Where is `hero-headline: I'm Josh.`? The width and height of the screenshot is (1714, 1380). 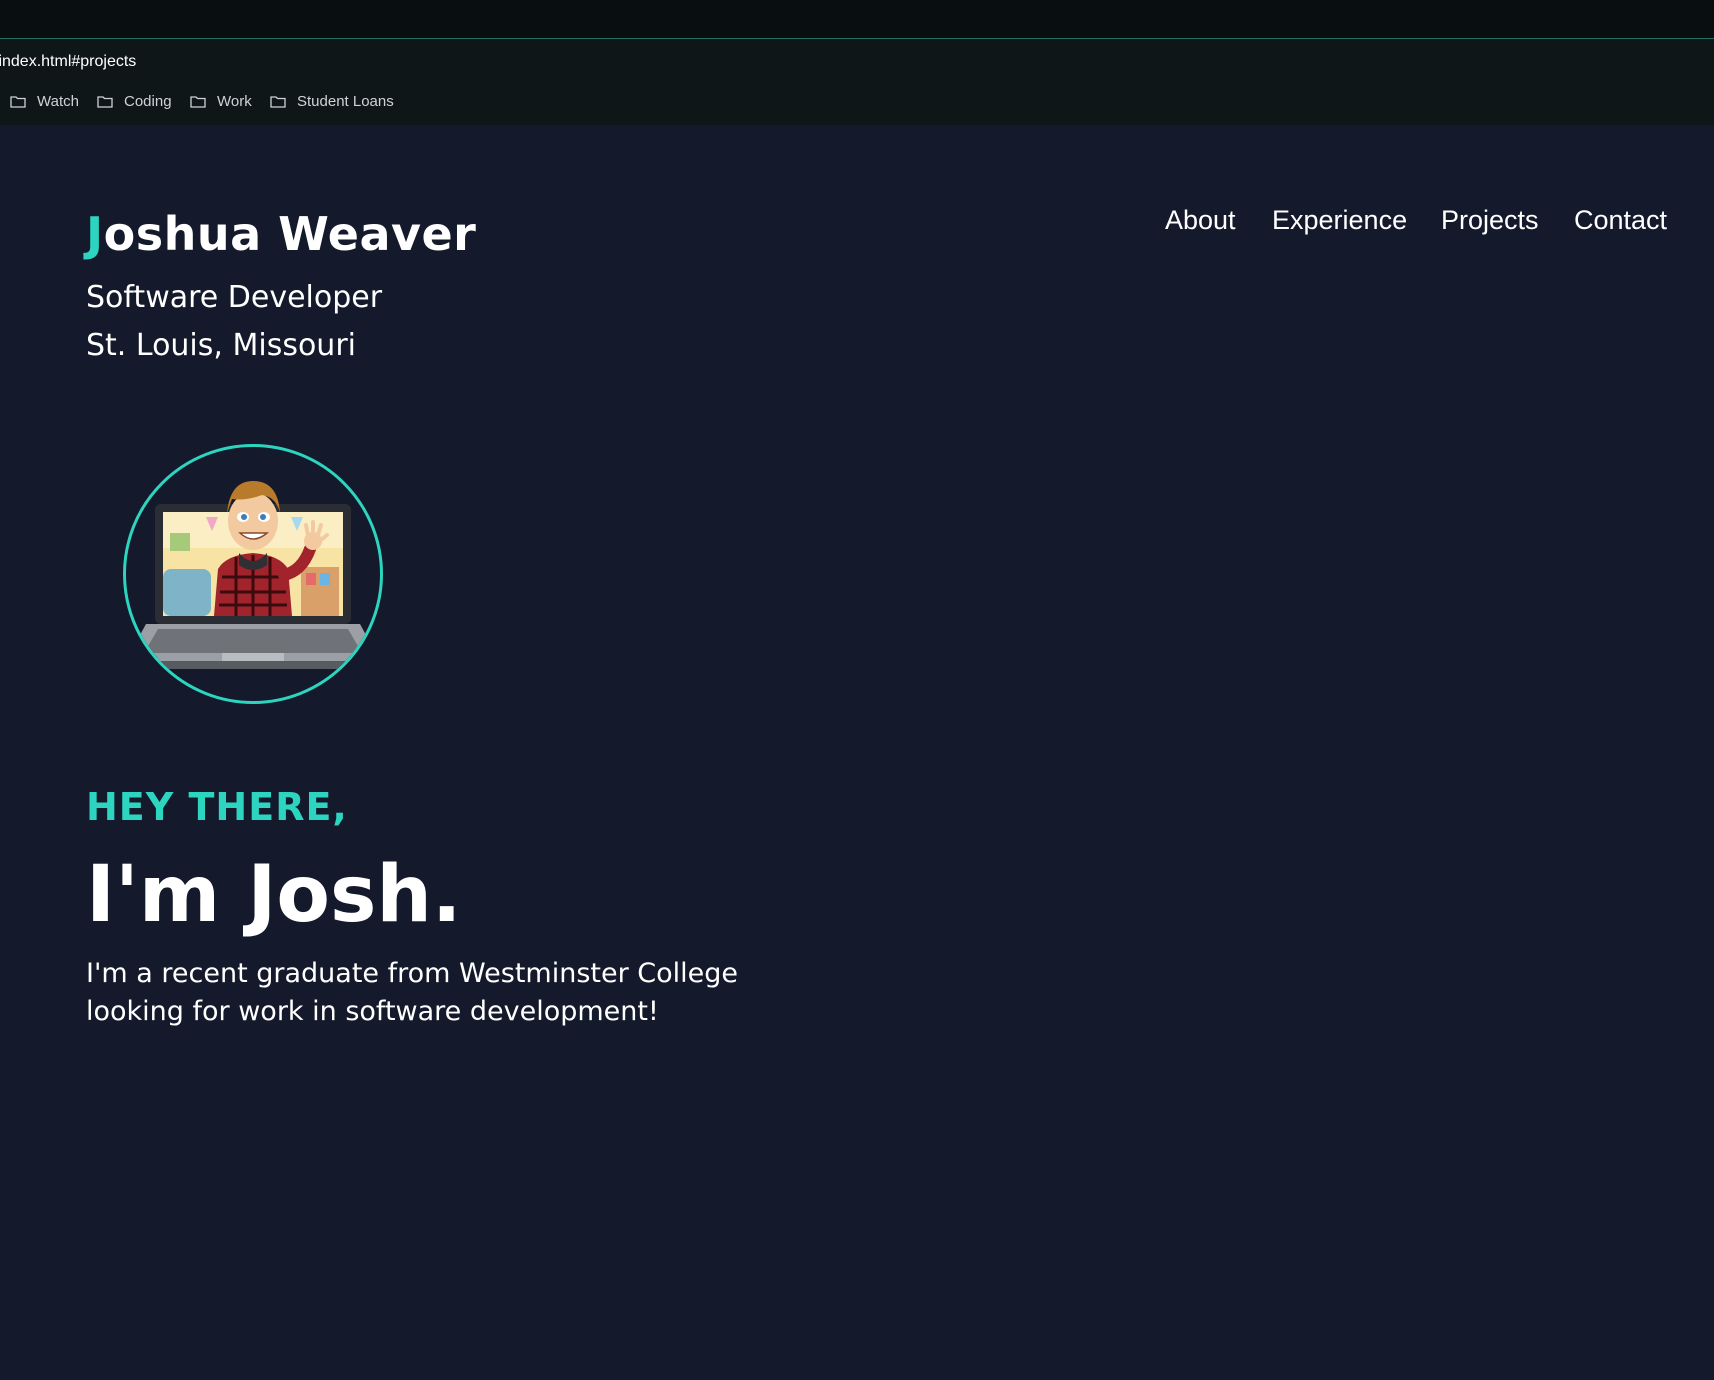 hero-headline: I'm Josh. is located at coordinates (274, 895).